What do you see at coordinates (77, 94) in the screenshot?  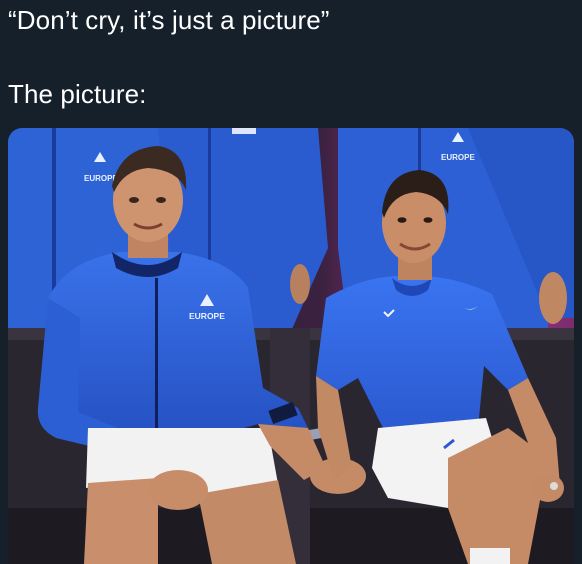 I see `post-label-text: The picture:` at bounding box center [77, 94].